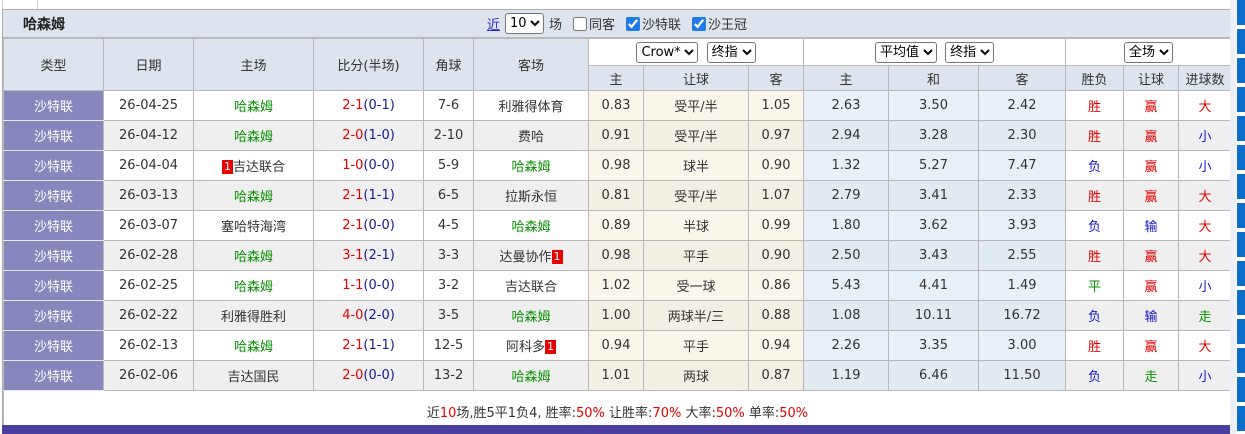 The width and height of the screenshot is (1245, 434). What do you see at coordinates (531, 107) in the screenshot?
I see `team-name: 利雅得体育` at bounding box center [531, 107].